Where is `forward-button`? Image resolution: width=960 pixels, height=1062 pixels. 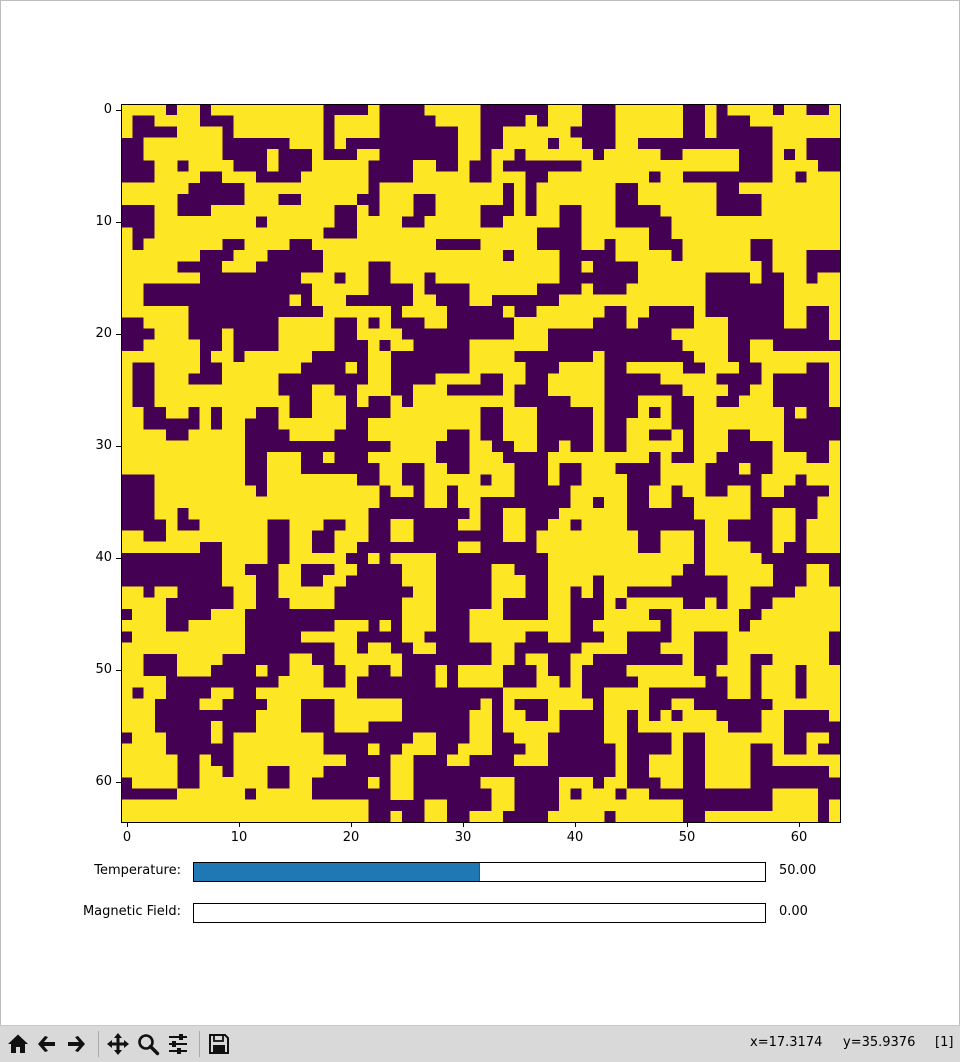 forward-button is located at coordinates (76, 1044).